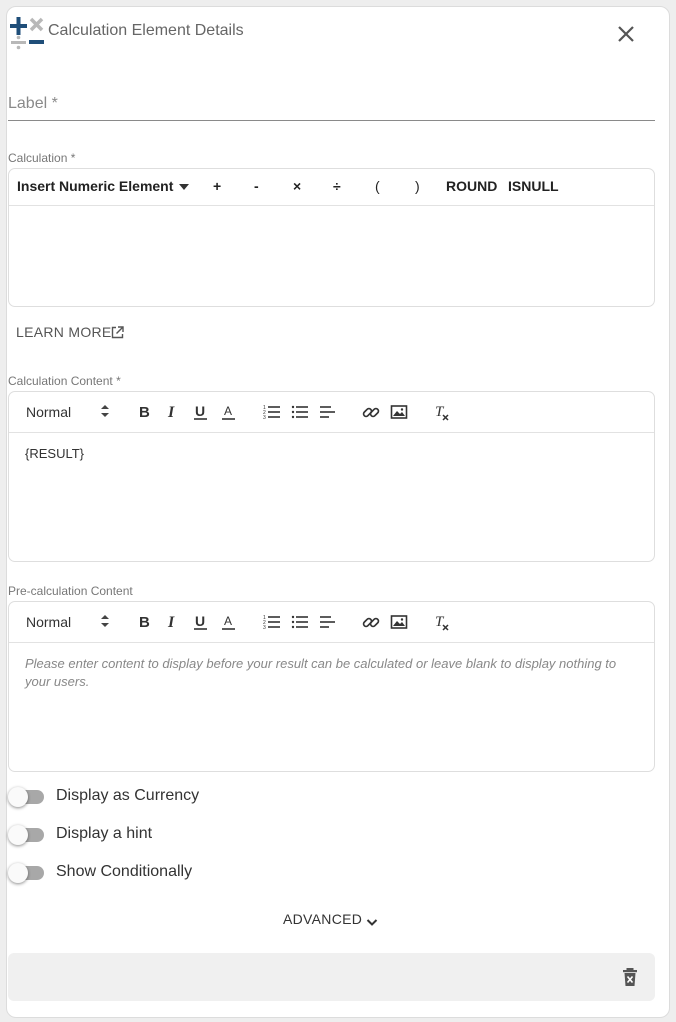  Describe the element at coordinates (158, 835) in the screenshot. I see `toggle-display-hint: Display a hint` at that location.